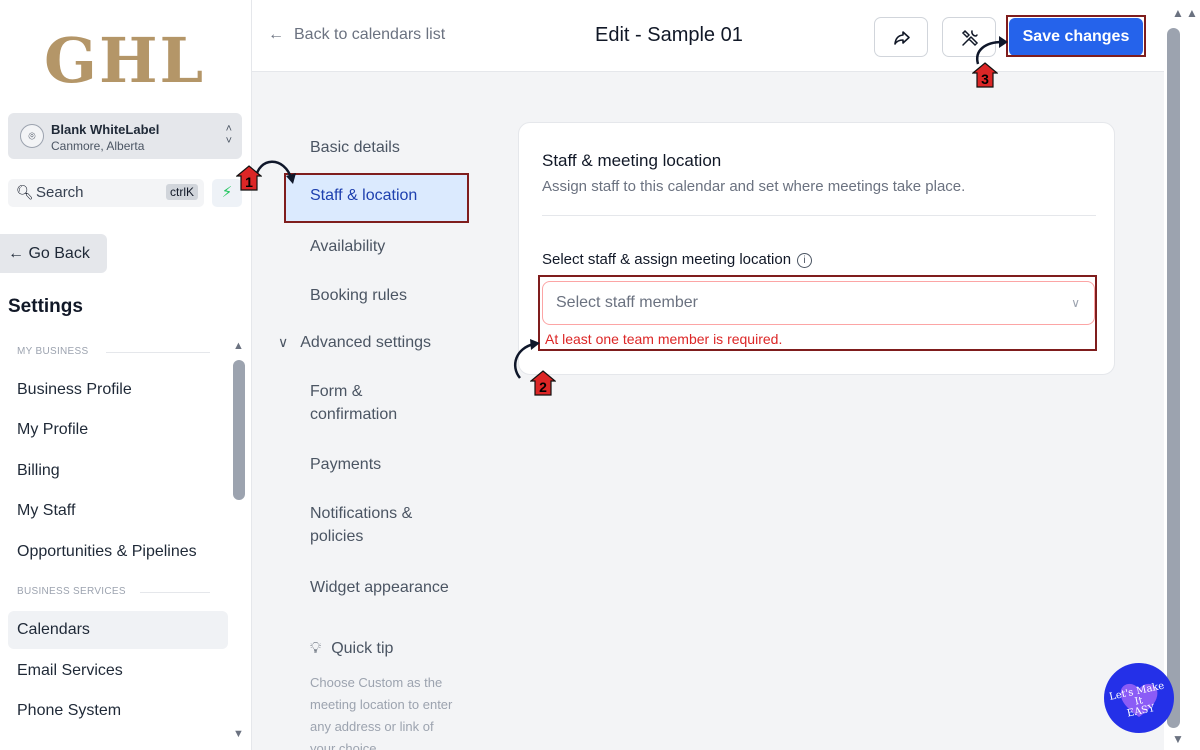  I want to click on section-label-business-services: BUSINESS SERVICES, so click(71, 591).